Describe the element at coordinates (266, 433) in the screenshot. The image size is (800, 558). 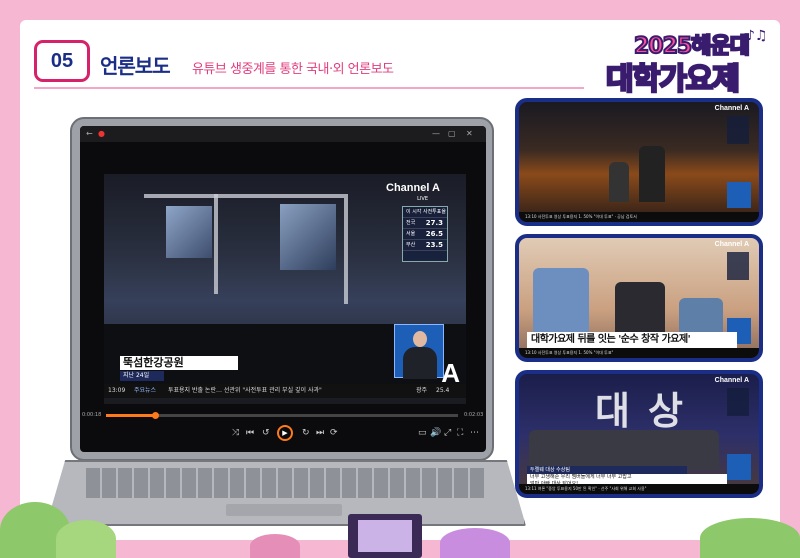
I see `rewind-icon: ↺` at that location.